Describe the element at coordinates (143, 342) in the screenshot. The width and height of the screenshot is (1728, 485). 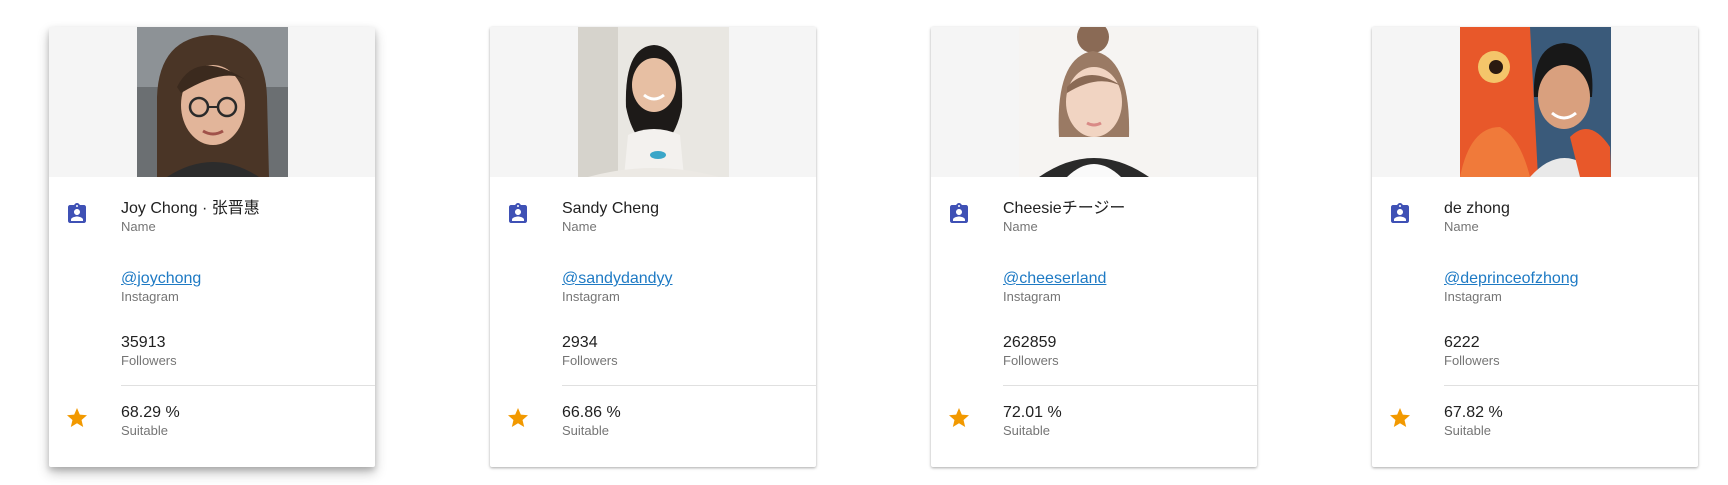
I see `followers-count: 35913` at that location.